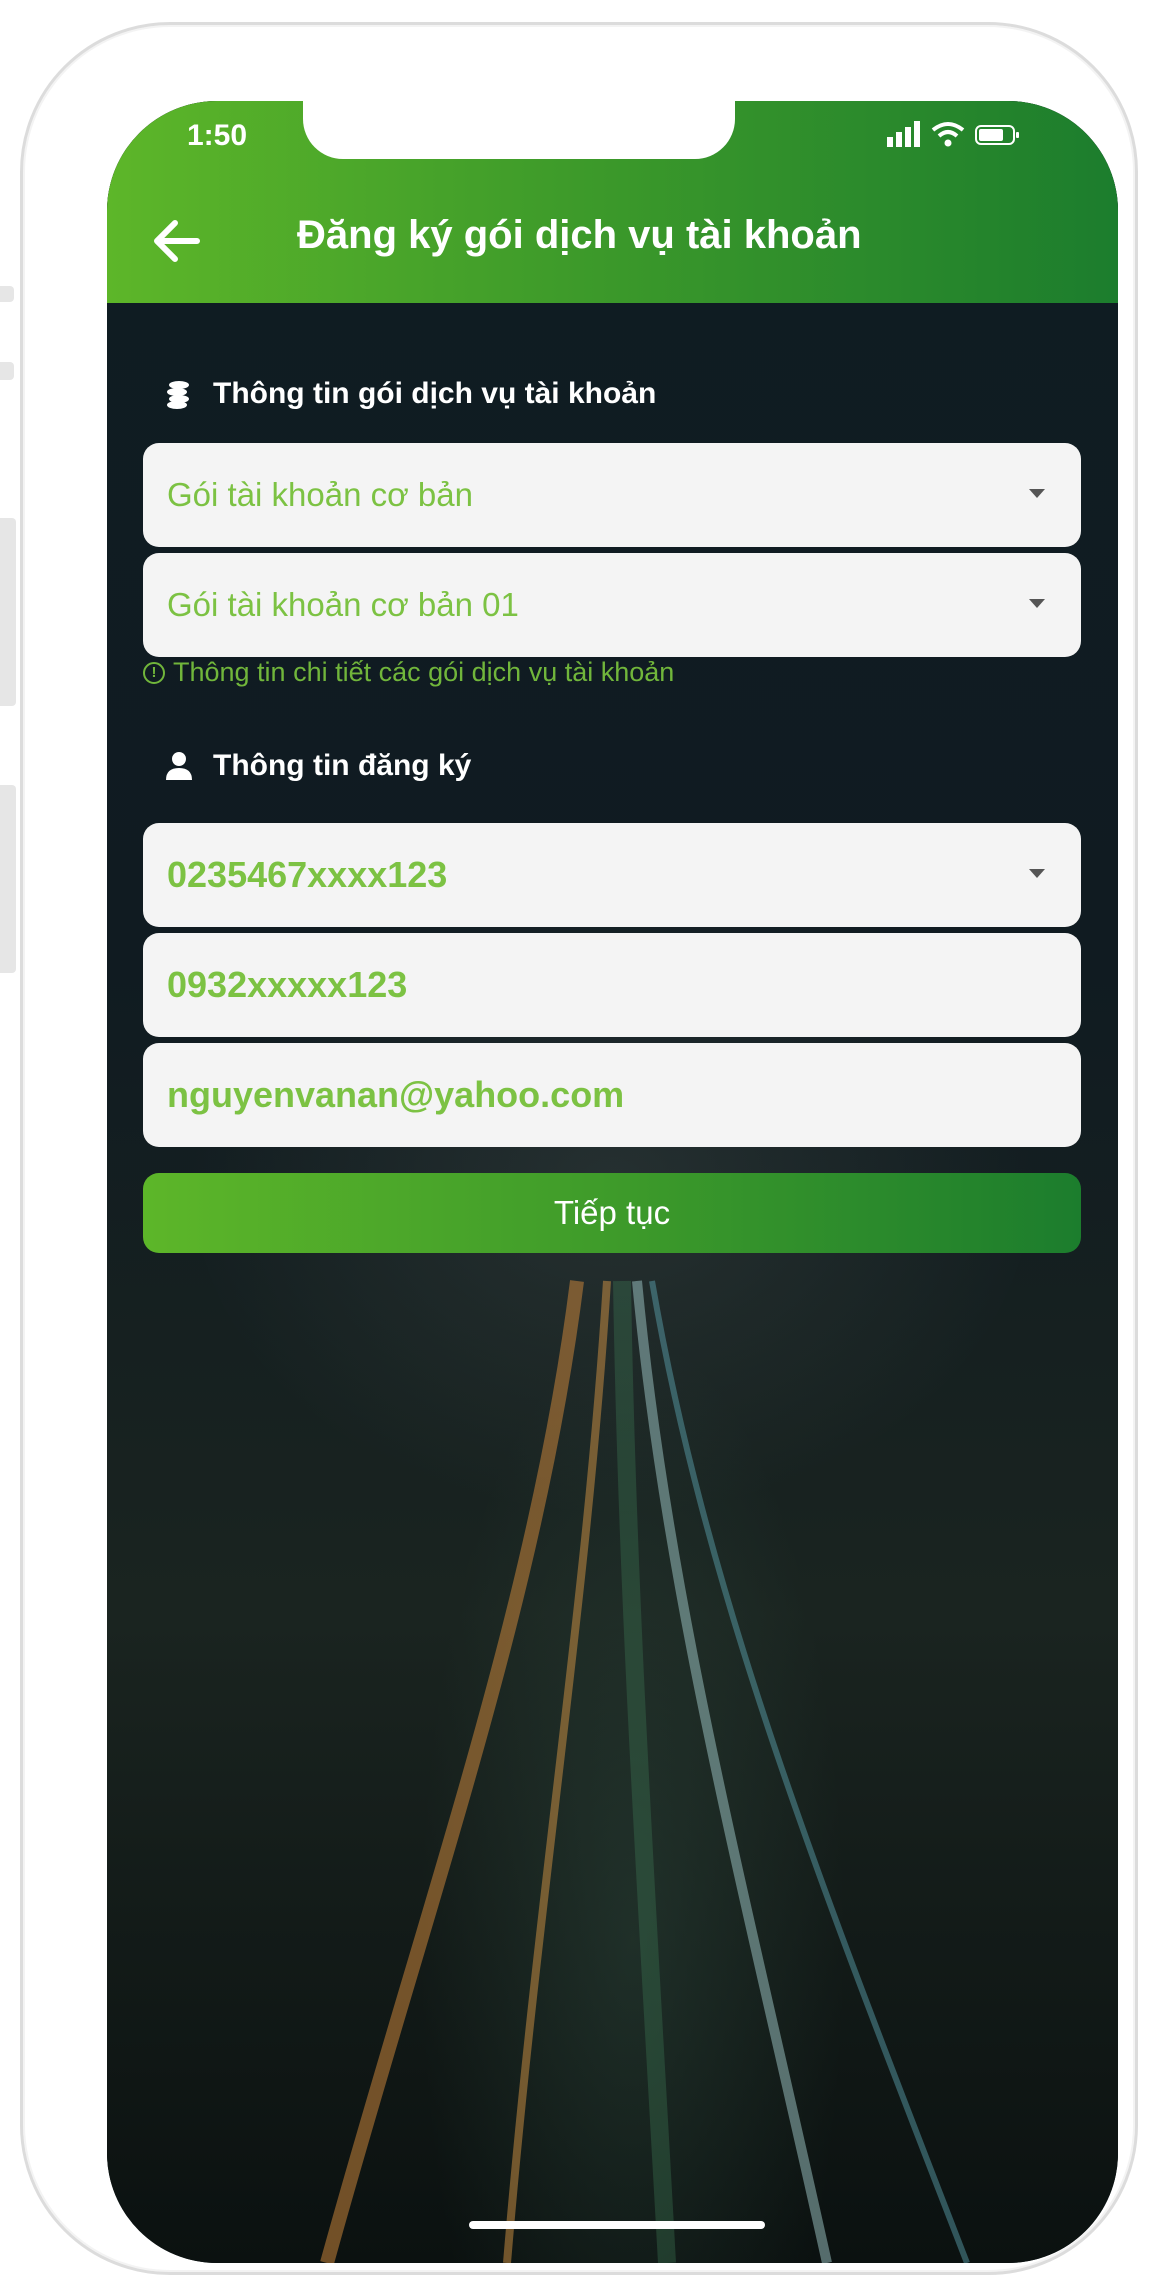 The width and height of the screenshot is (1163, 2295). I want to click on coins-stack-icon, so click(178, 395).